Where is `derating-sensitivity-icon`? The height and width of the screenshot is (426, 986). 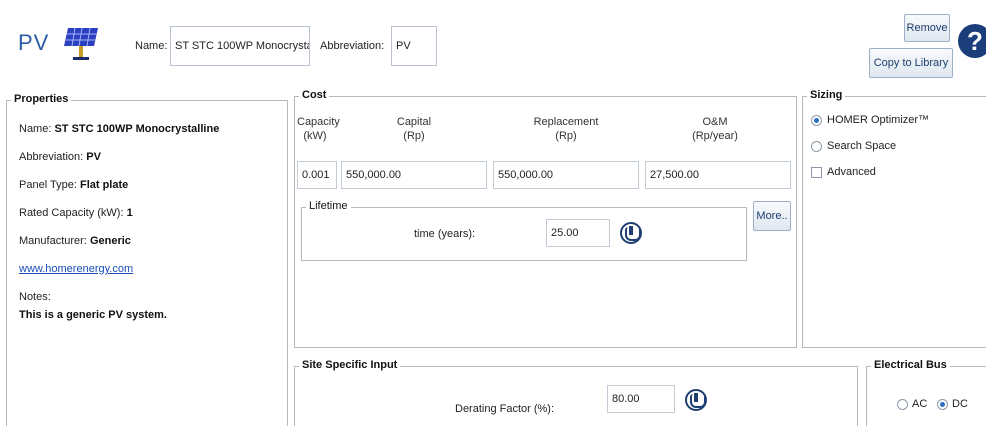
derating-sensitivity-icon is located at coordinates (696, 400).